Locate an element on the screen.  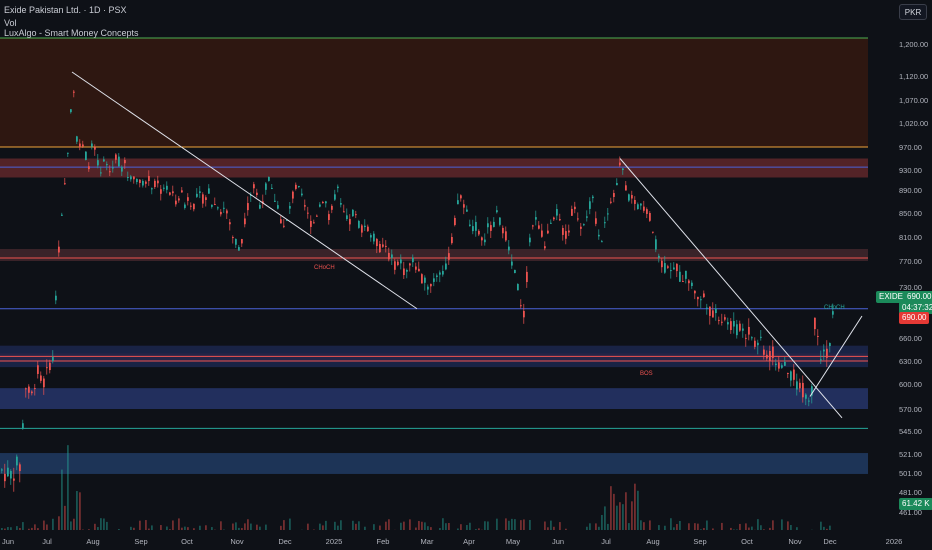
trend-line is located at coordinates (731, 288).